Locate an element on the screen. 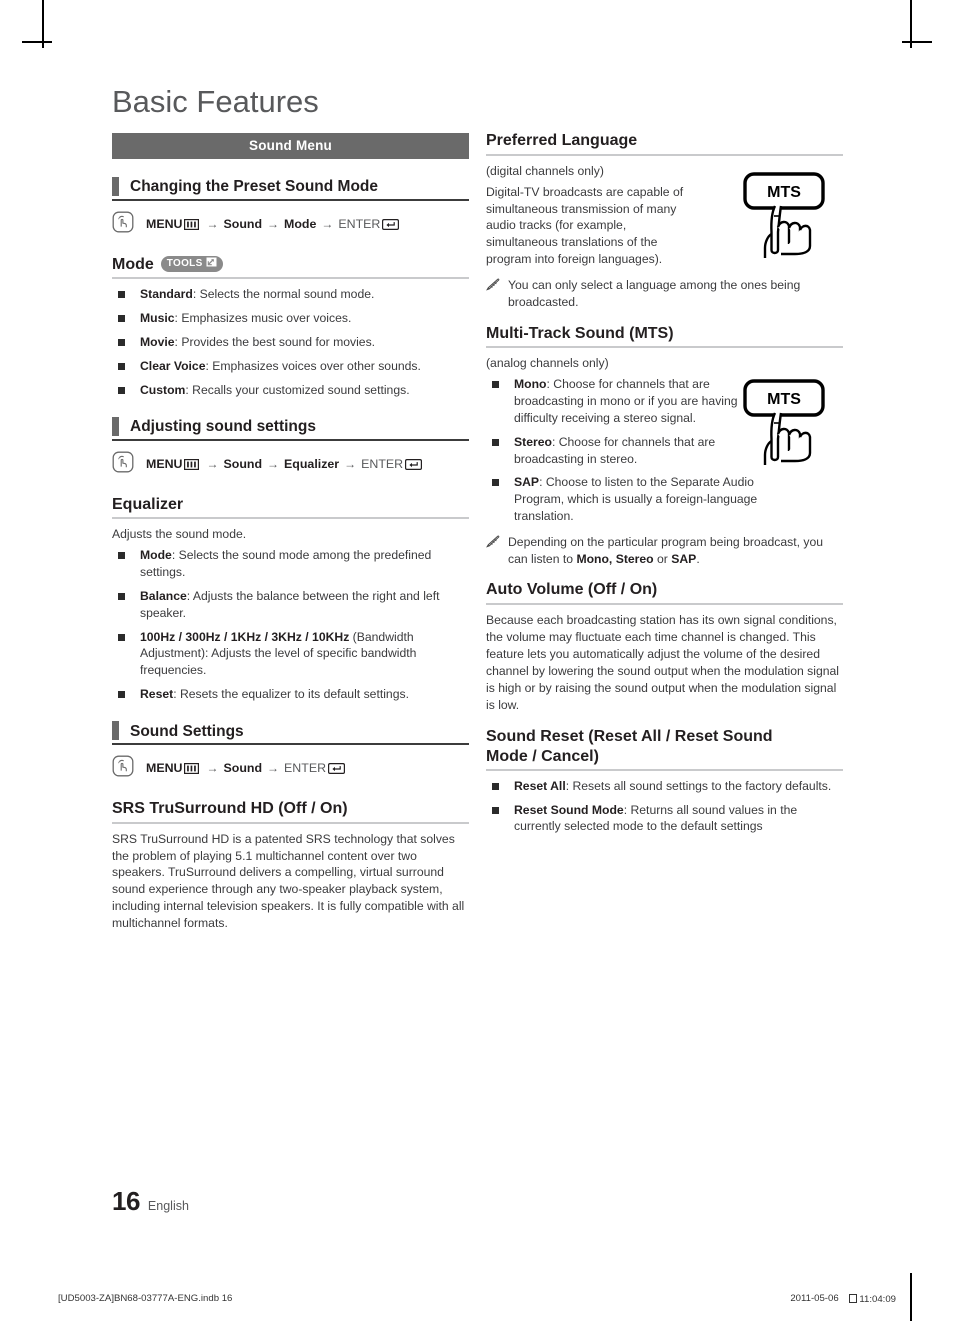 The width and height of the screenshot is (954, 1321). menu-step-2: Mode is located at coordinates (300, 223).